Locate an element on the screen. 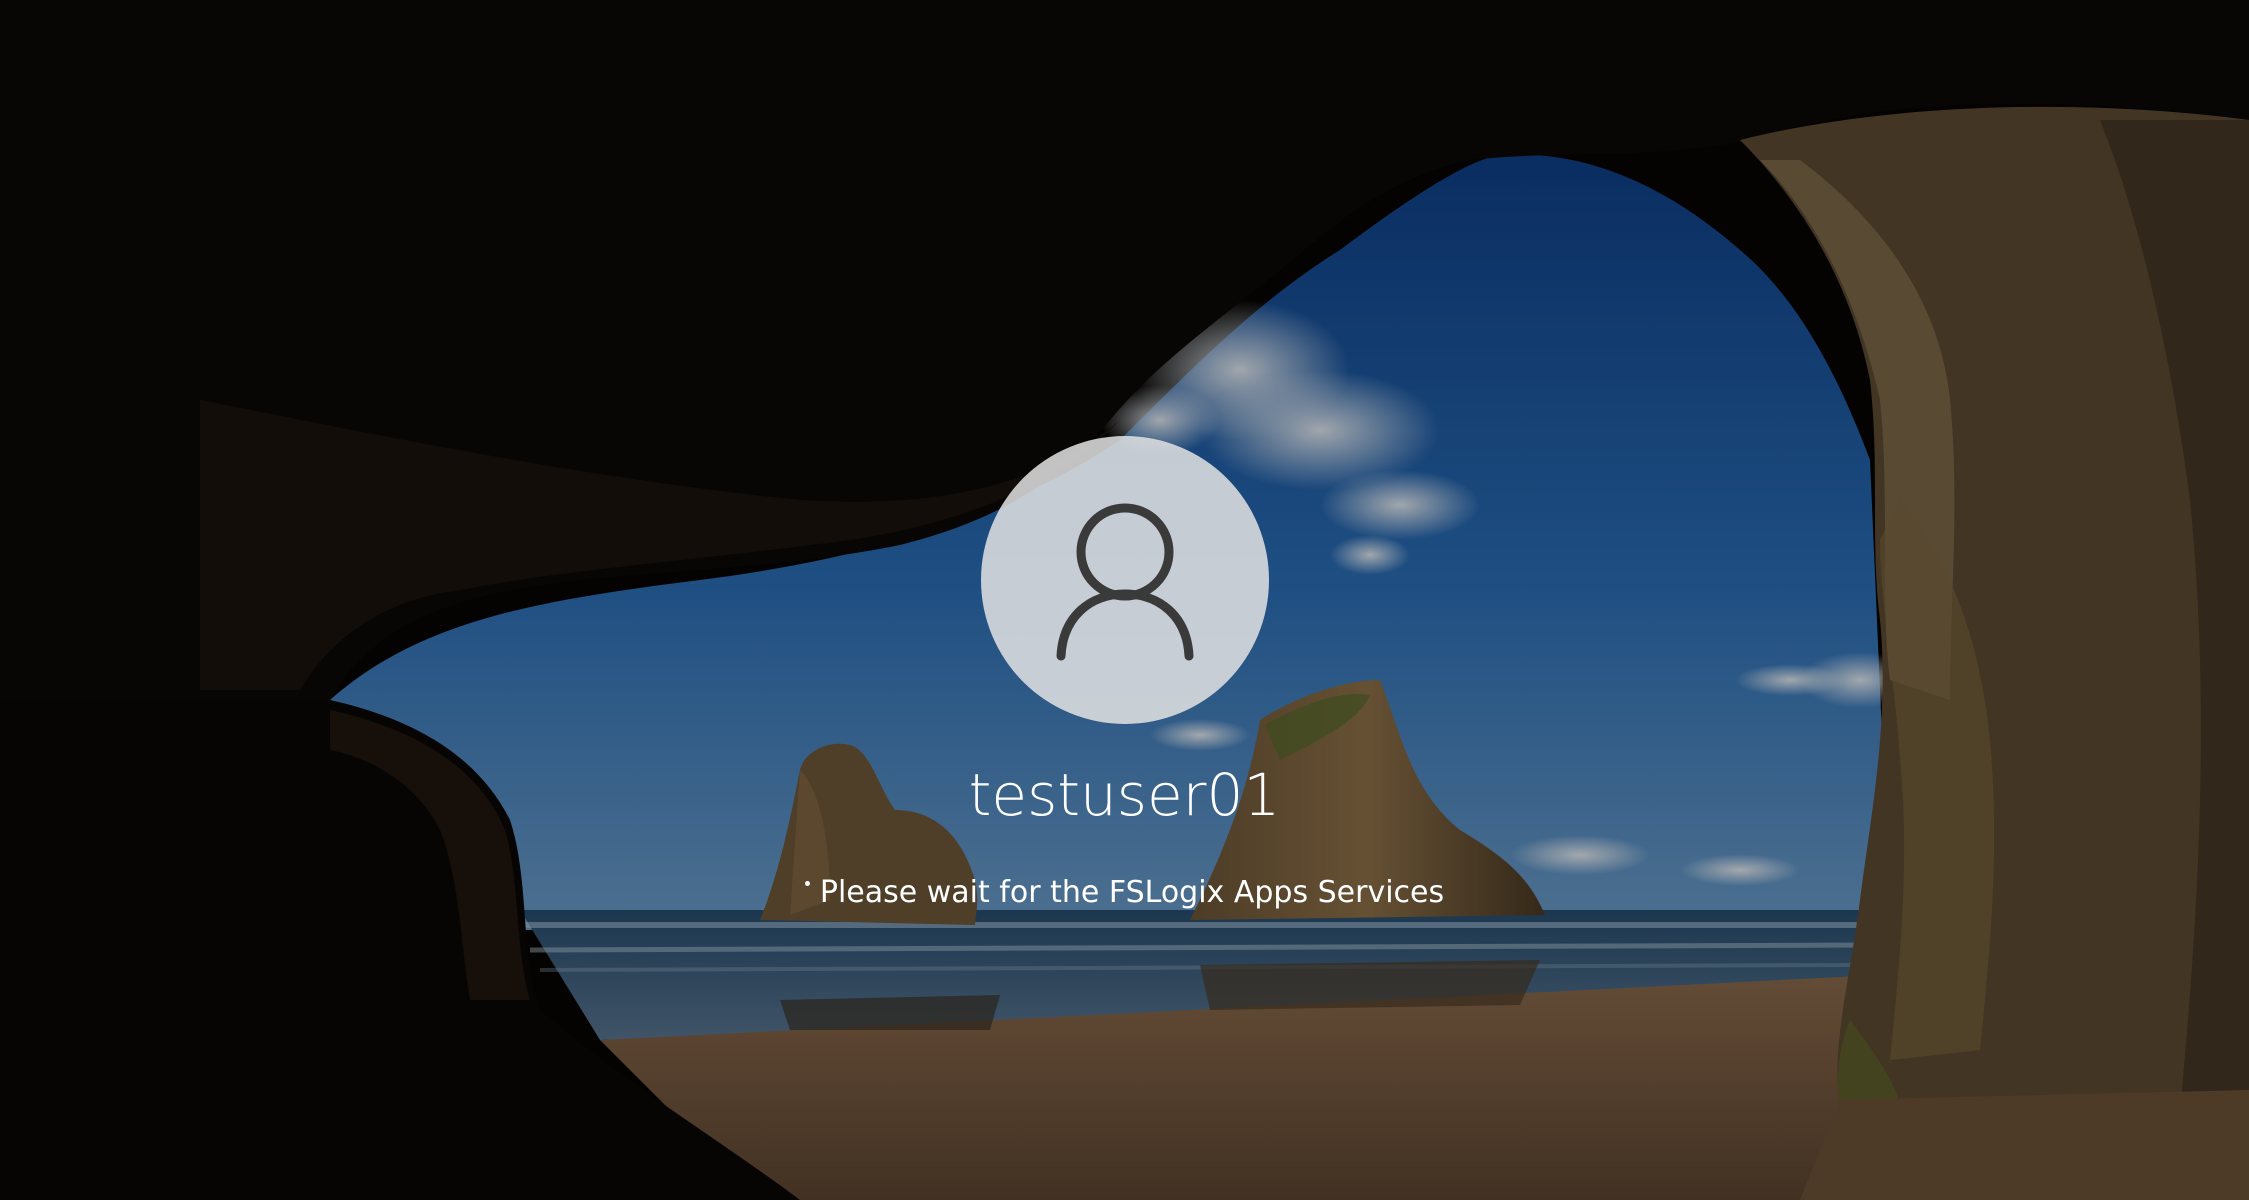  user-silhouette-icon is located at coordinates (1125, 582).